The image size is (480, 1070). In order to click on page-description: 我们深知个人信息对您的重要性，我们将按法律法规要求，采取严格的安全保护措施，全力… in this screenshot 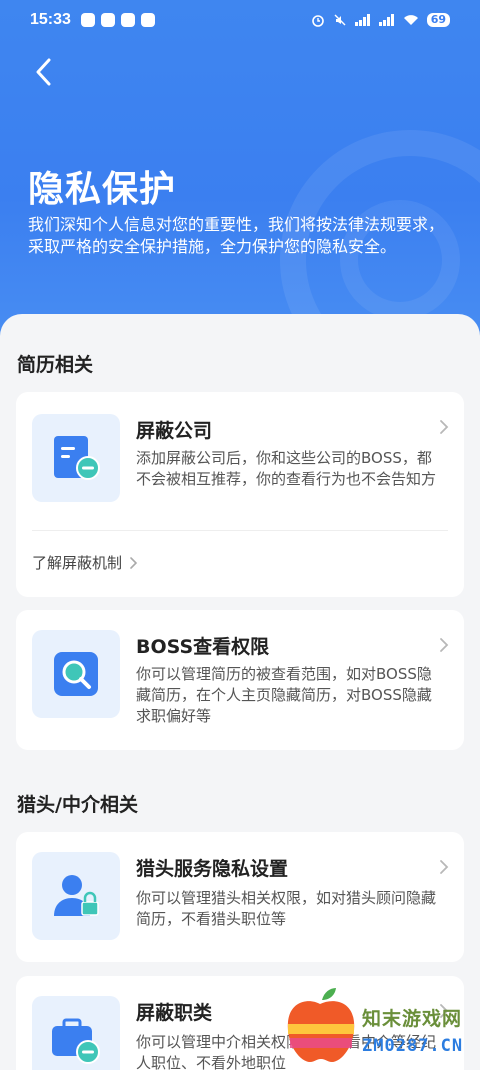, I will do `click(236, 235)`.